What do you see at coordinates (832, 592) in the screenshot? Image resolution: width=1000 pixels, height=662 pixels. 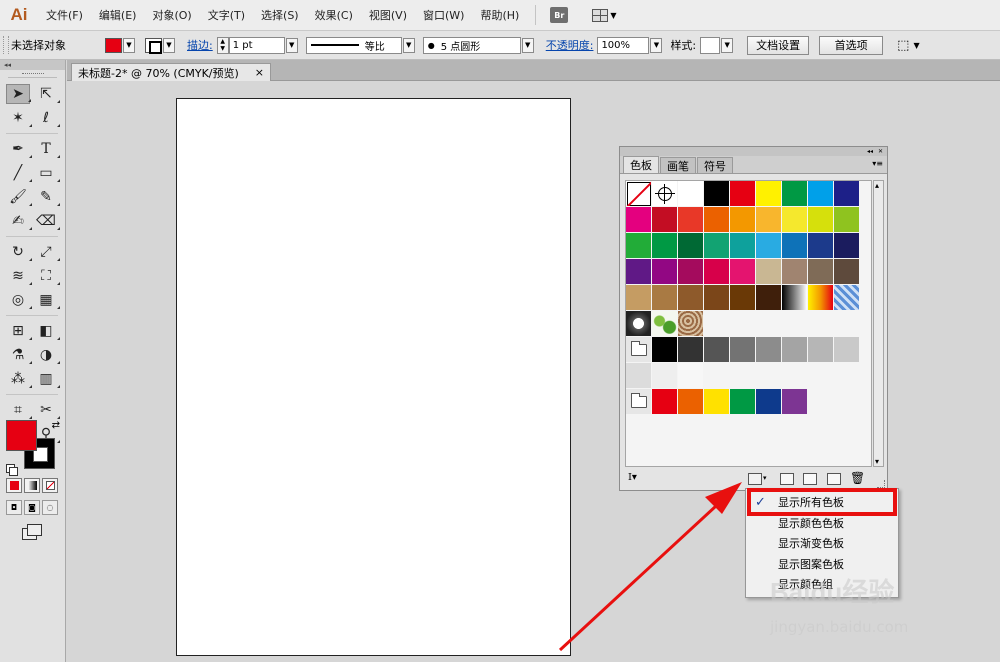 I see `watermark-brand: Baidu经验` at bounding box center [832, 592].